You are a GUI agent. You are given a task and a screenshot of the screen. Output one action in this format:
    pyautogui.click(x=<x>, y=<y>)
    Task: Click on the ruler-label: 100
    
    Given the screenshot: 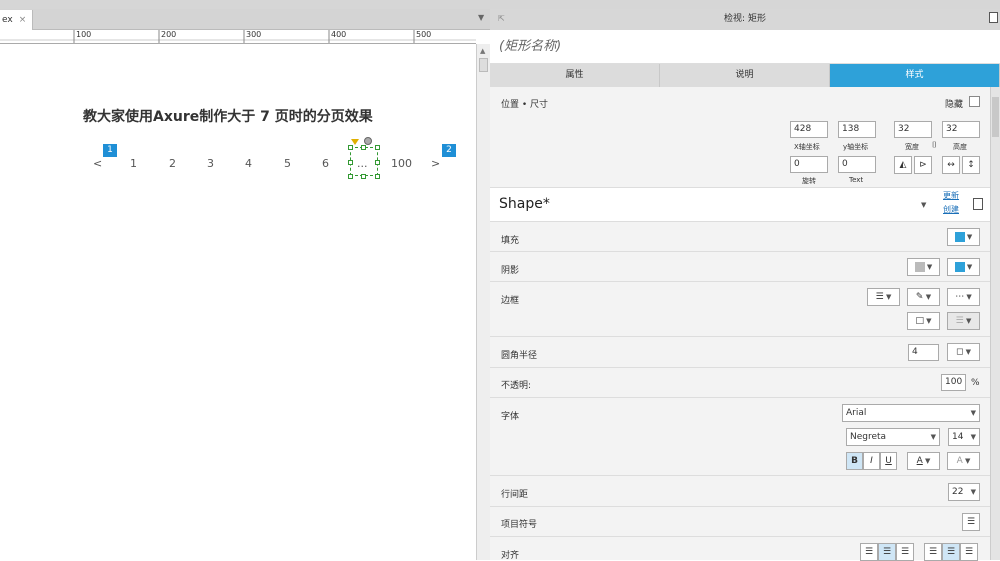 What is the action you would take?
    pyautogui.click(x=84, y=34)
    